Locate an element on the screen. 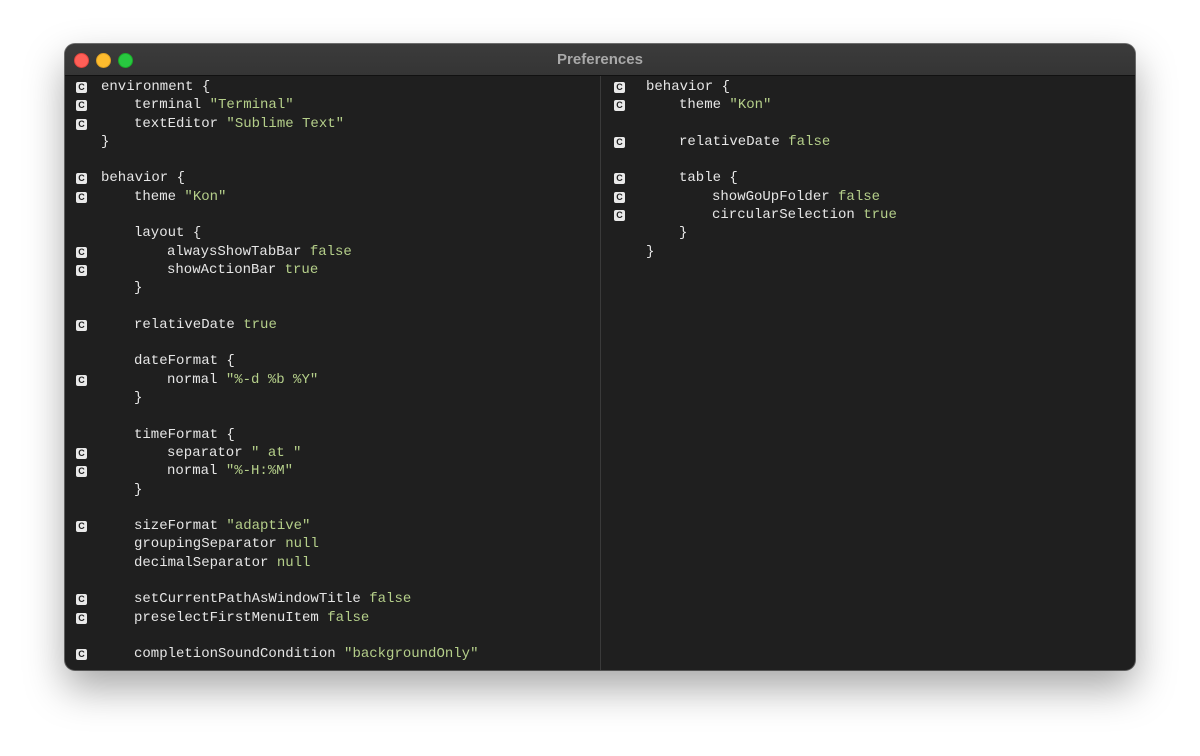 The width and height of the screenshot is (1200, 756). code-text: theme "Kon" is located at coordinates (725, 105).